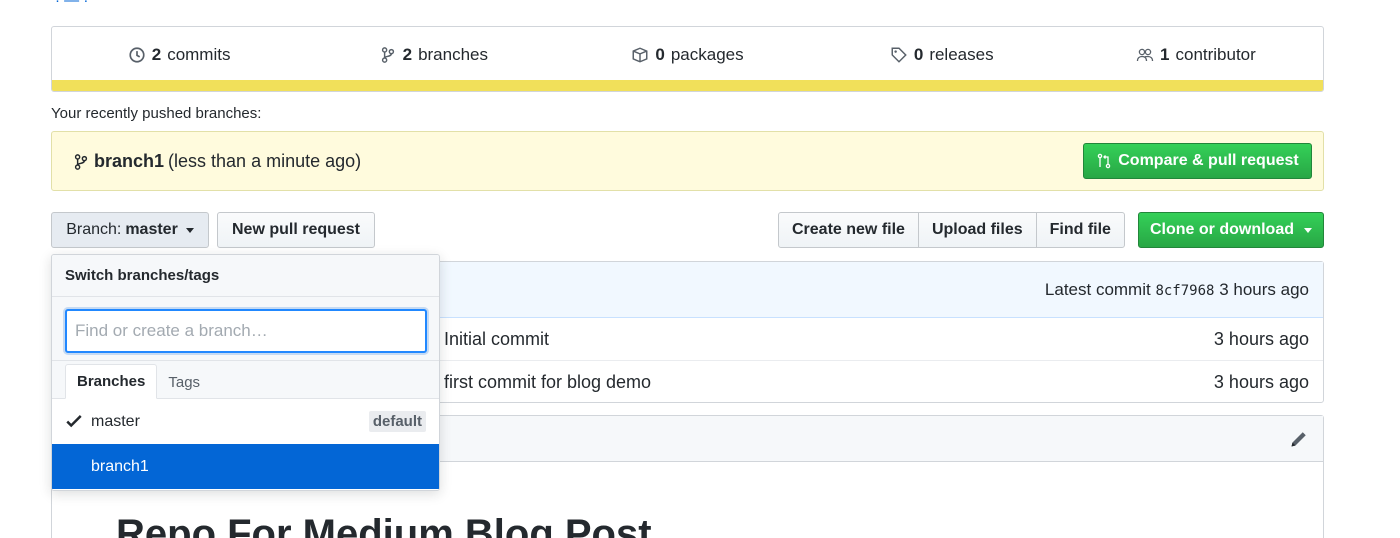 This screenshot has height=538, width=1400. Describe the element at coordinates (660, 54) in the screenshot. I see `packages-count: 0` at that location.